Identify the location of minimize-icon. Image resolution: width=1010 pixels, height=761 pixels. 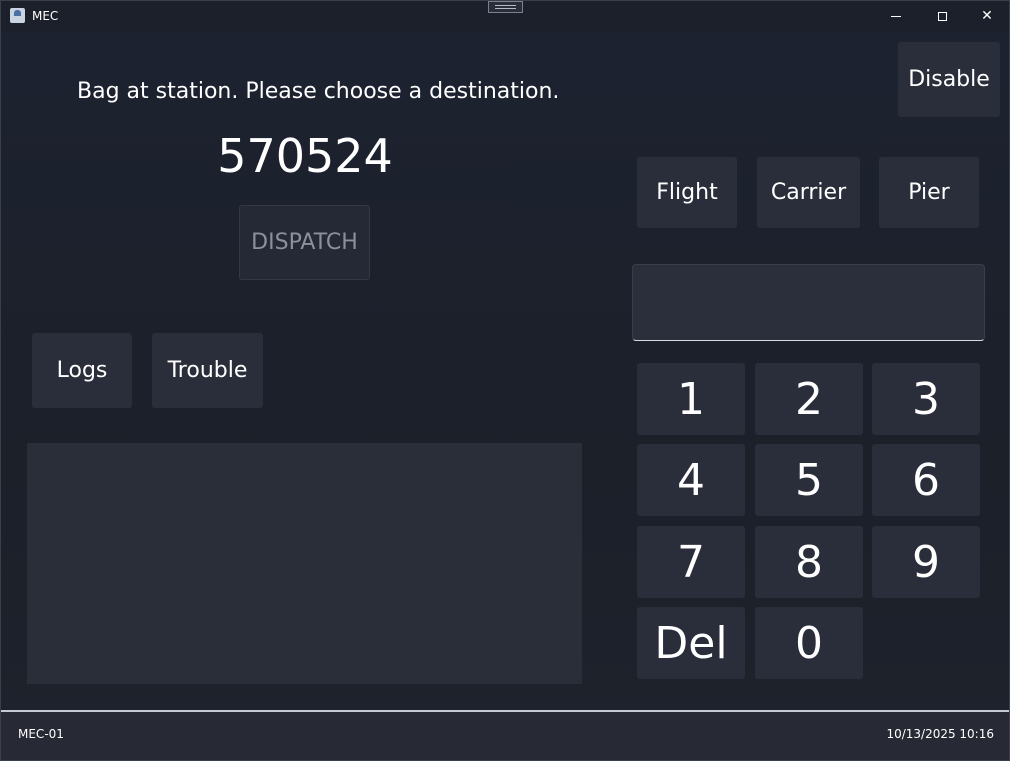
(896, 16).